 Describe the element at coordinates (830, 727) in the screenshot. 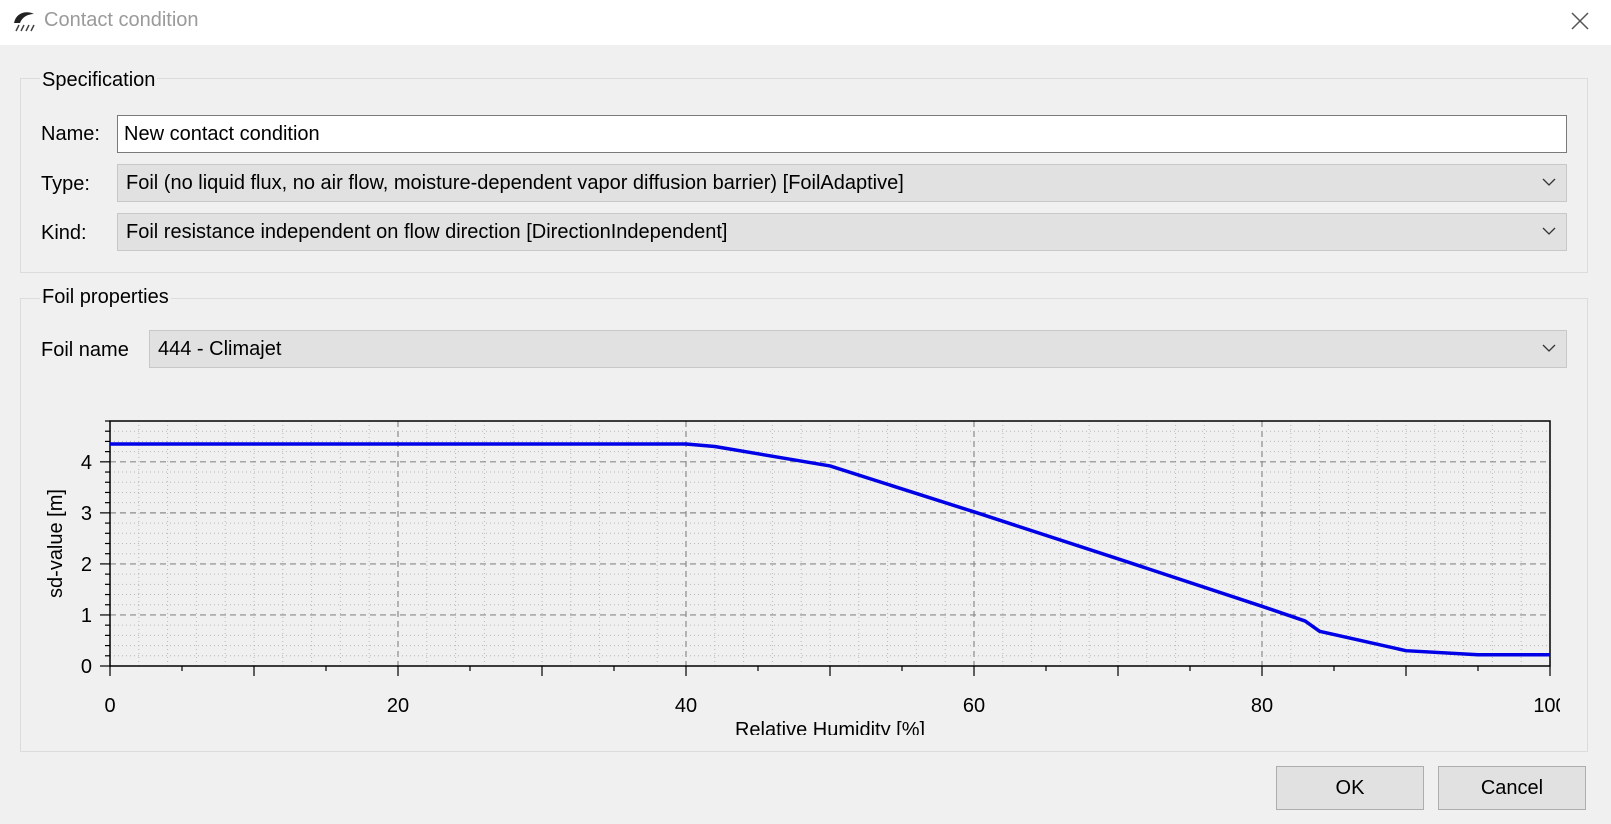

I see `x-axis-label: Relative Humidity [%]` at that location.